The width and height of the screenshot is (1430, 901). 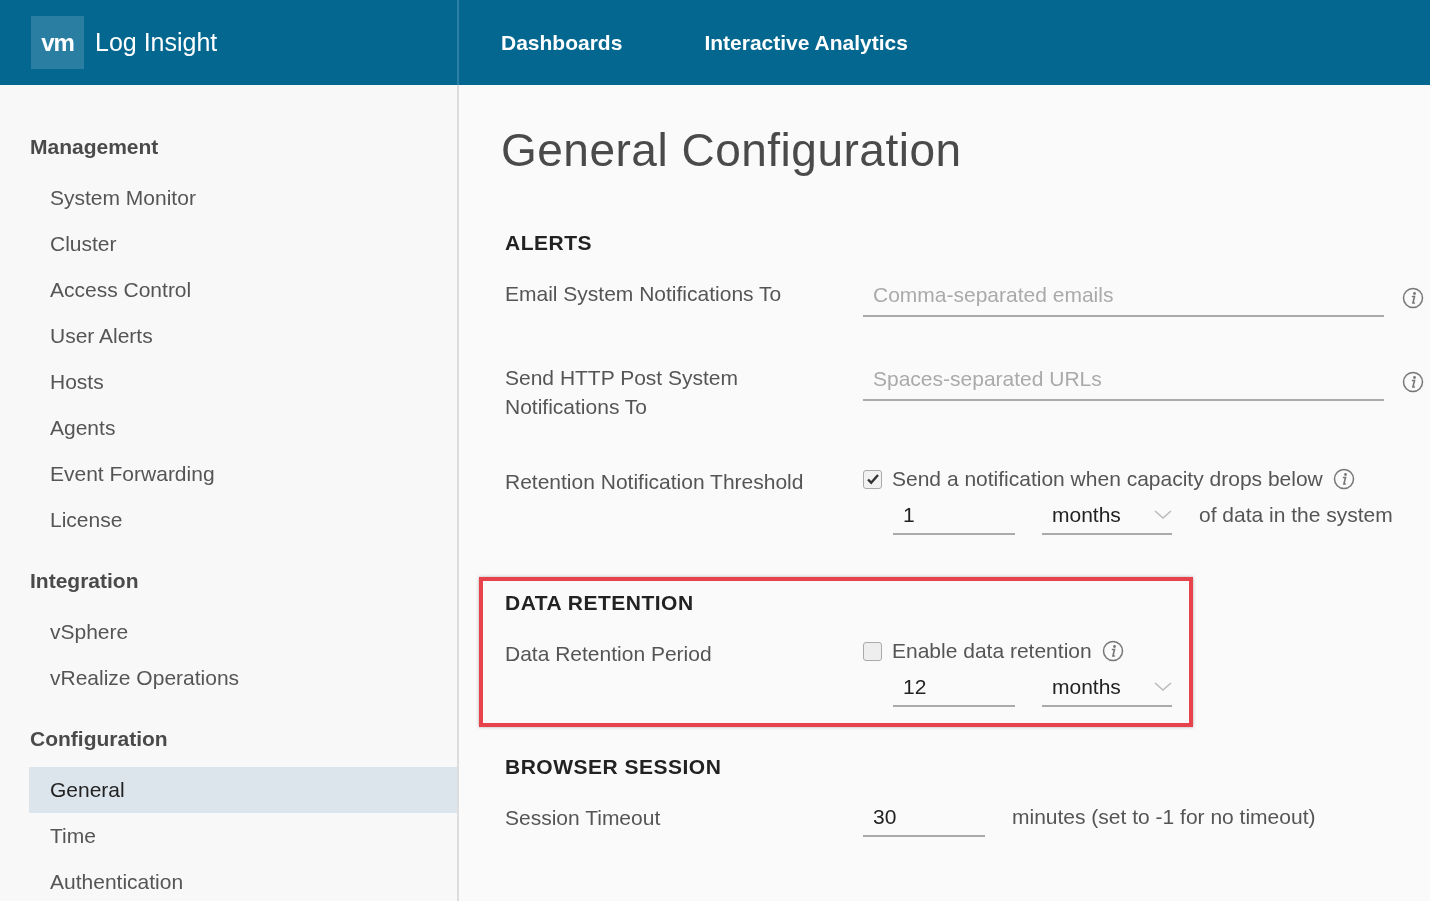 What do you see at coordinates (1107, 479) in the screenshot?
I see `checkbox-label: Send a notification when capacity drops below` at bounding box center [1107, 479].